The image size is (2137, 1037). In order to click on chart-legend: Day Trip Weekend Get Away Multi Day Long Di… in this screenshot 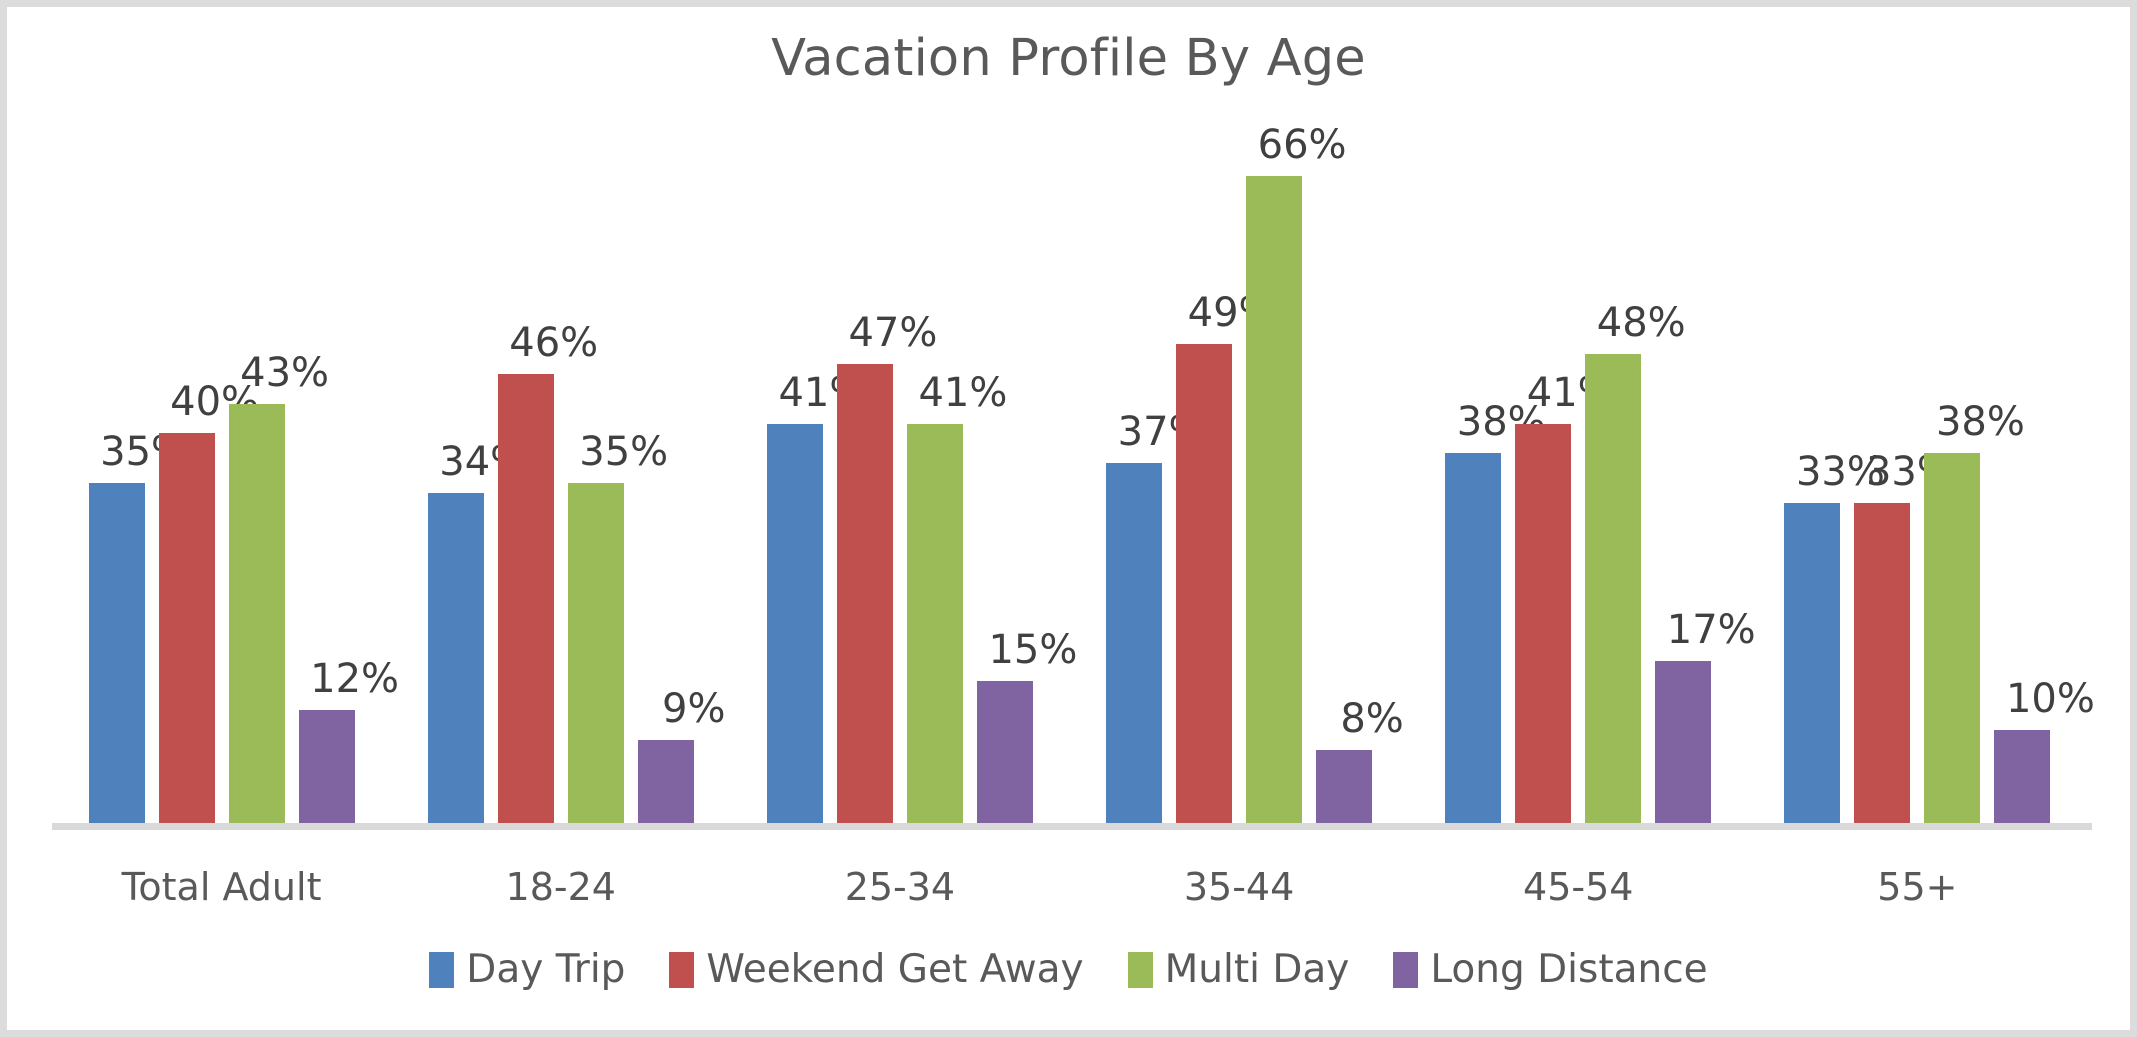, I will do `click(1068, 969)`.